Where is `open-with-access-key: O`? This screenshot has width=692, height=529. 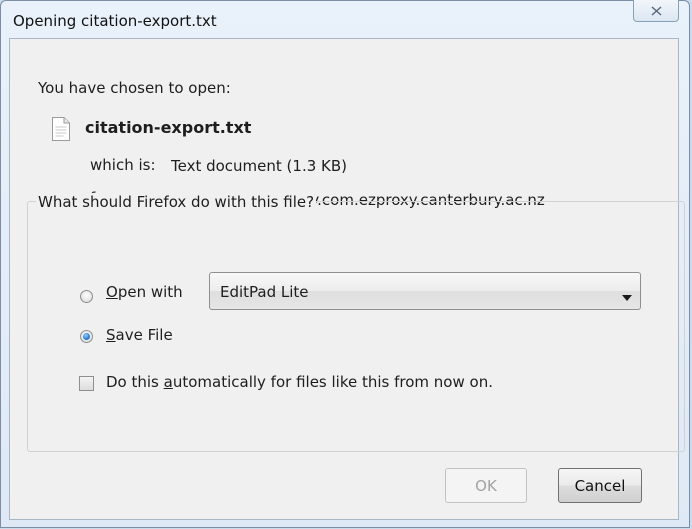
open-with-access-key: O is located at coordinates (112, 292).